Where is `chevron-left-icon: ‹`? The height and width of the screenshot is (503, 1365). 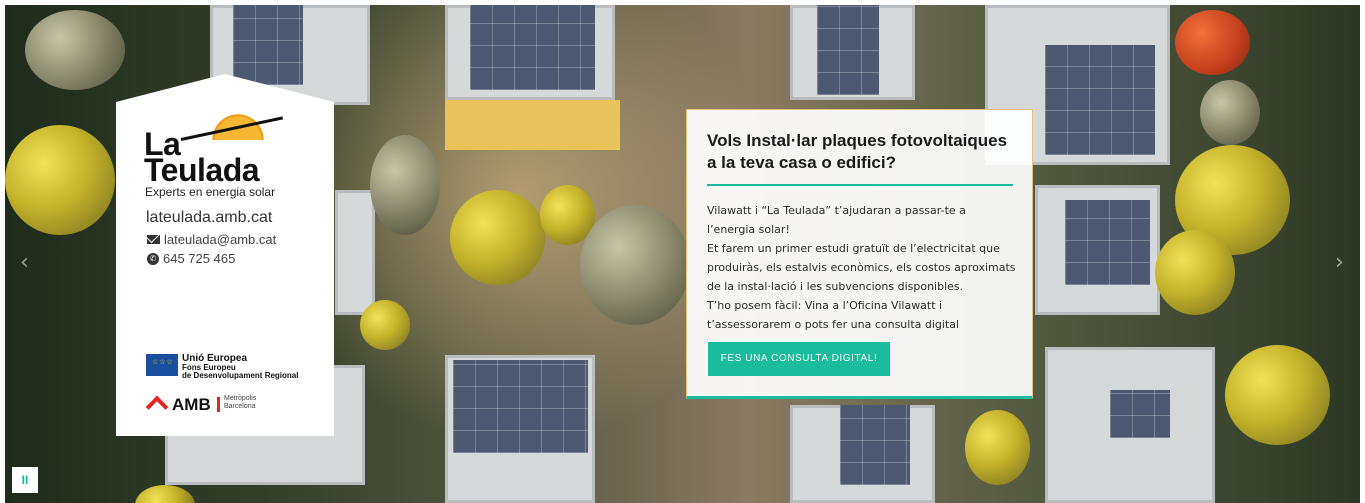
chevron-left-icon: ‹ is located at coordinates (24, 262).